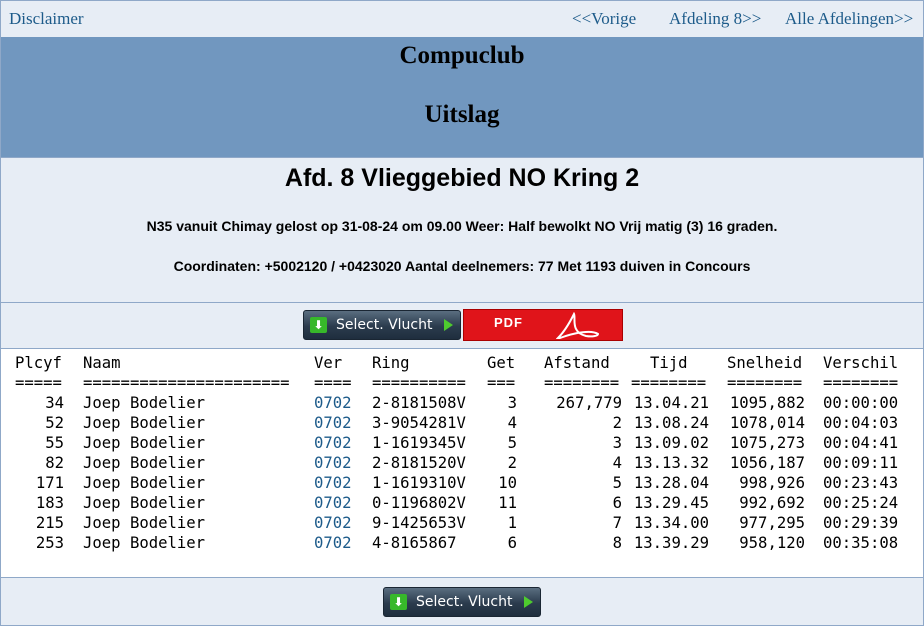 The image size is (924, 626). What do you see at coordinates (767, 463) in the screenshot?
I see `cell-snelheid: 1056,187` at bounding box center [767, 463].